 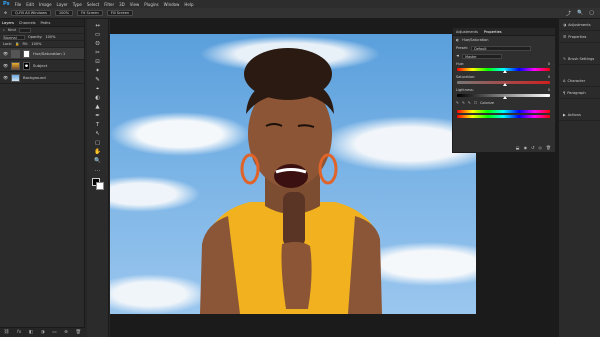 What do you see at coordinates (98, 143) in the screenshot?
I see `shape-tool-icon: ▢` at bounding box center [98, 143].